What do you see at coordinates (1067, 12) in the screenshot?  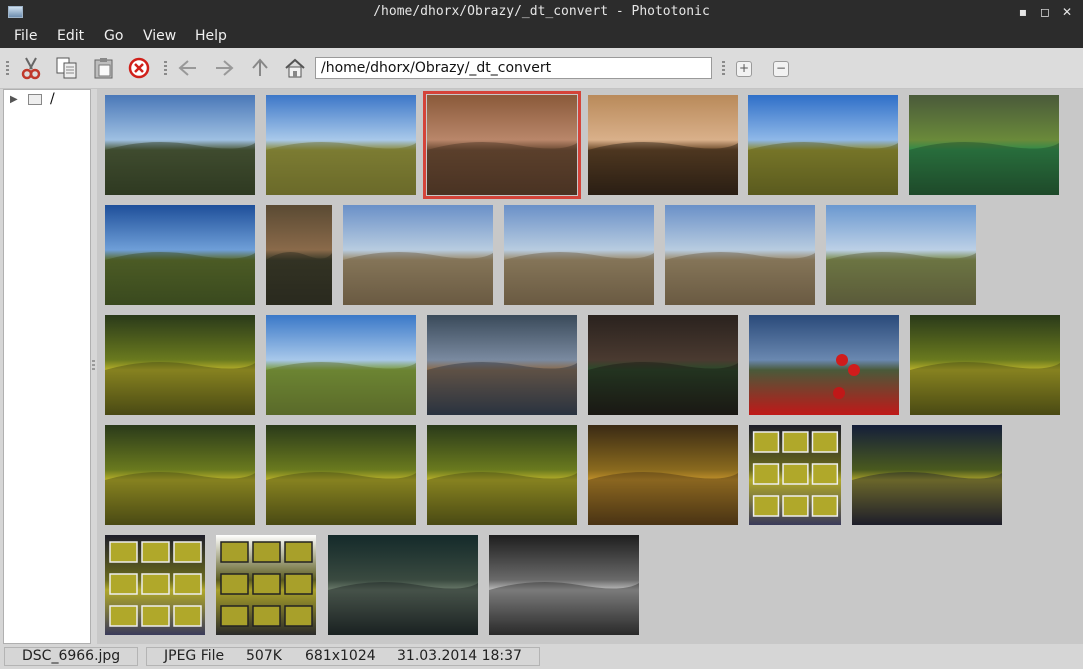 I see `close-button: ✕` at bounding box center [1067, 12].